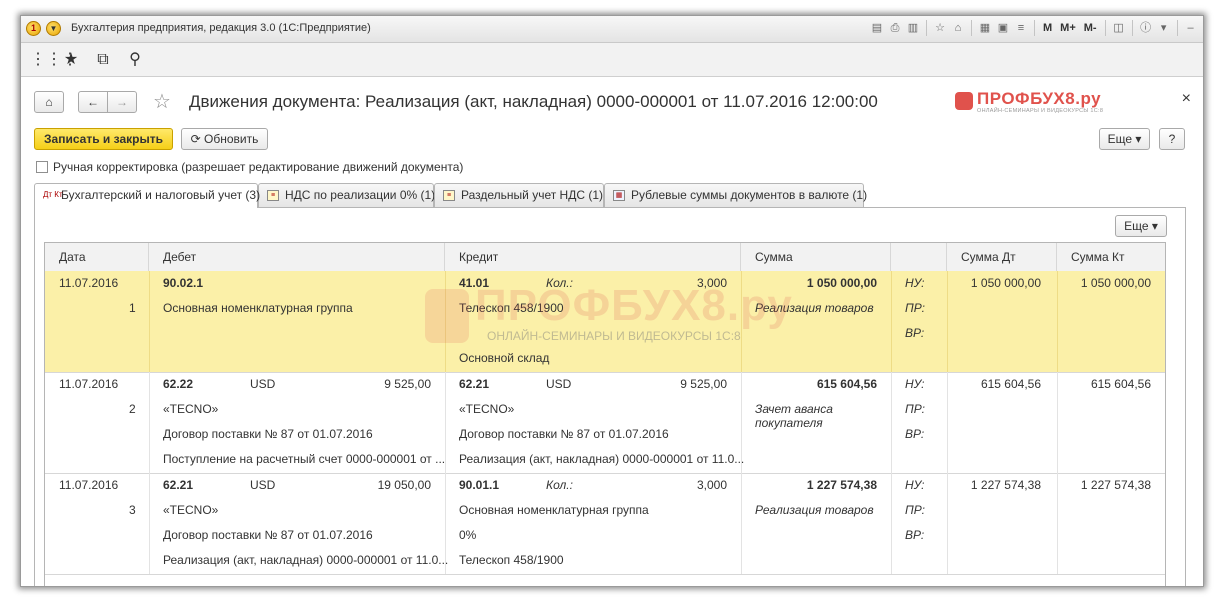 The image size is (1223, 604). What do you see at coordinates (1003, 28) in the screenshot?
I see `calendar-icon: ▣` at bounding box center [1003, 28].